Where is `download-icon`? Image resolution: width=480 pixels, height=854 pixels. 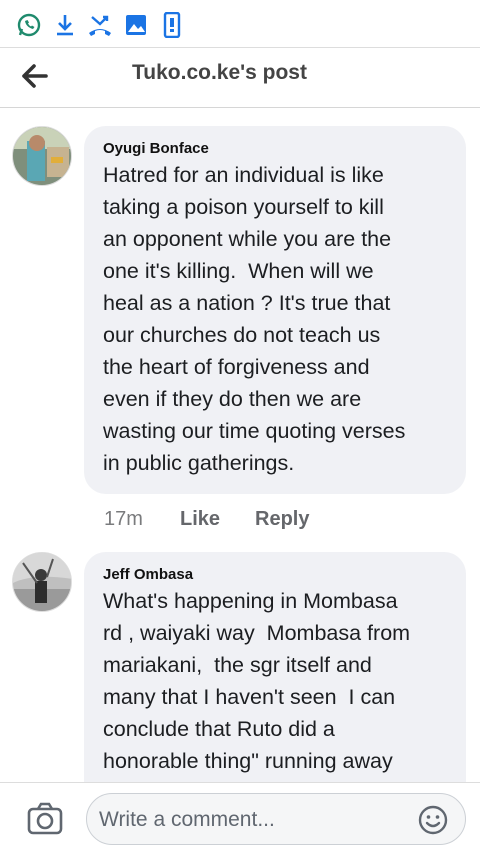
download-icon is located at coordinates (65, 25).